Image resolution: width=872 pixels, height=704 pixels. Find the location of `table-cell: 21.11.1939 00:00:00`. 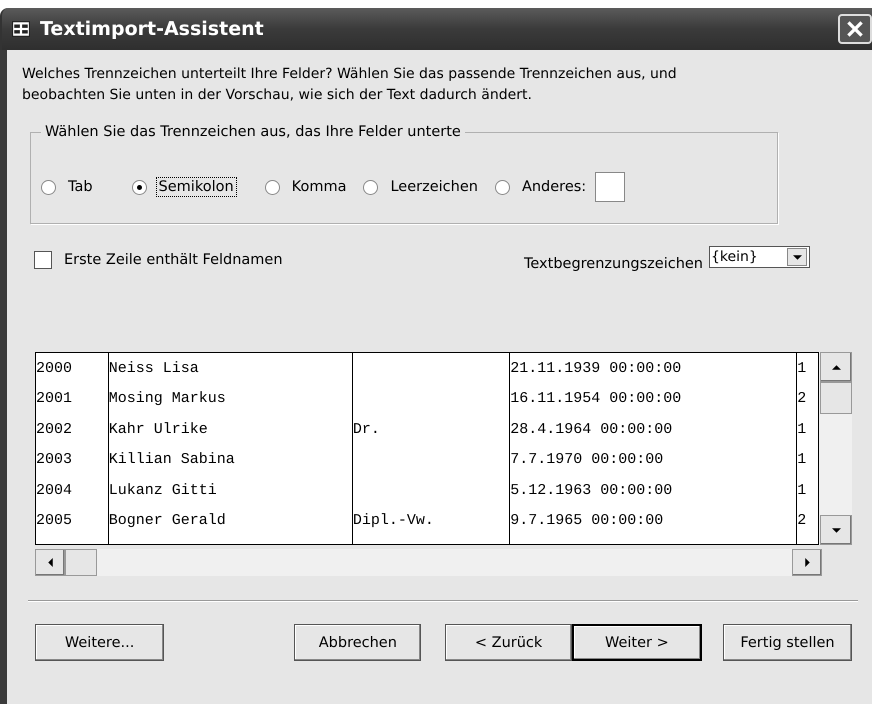

table-cell: 21.11.1939 00:00:00 is located at coordinates (596, 368).